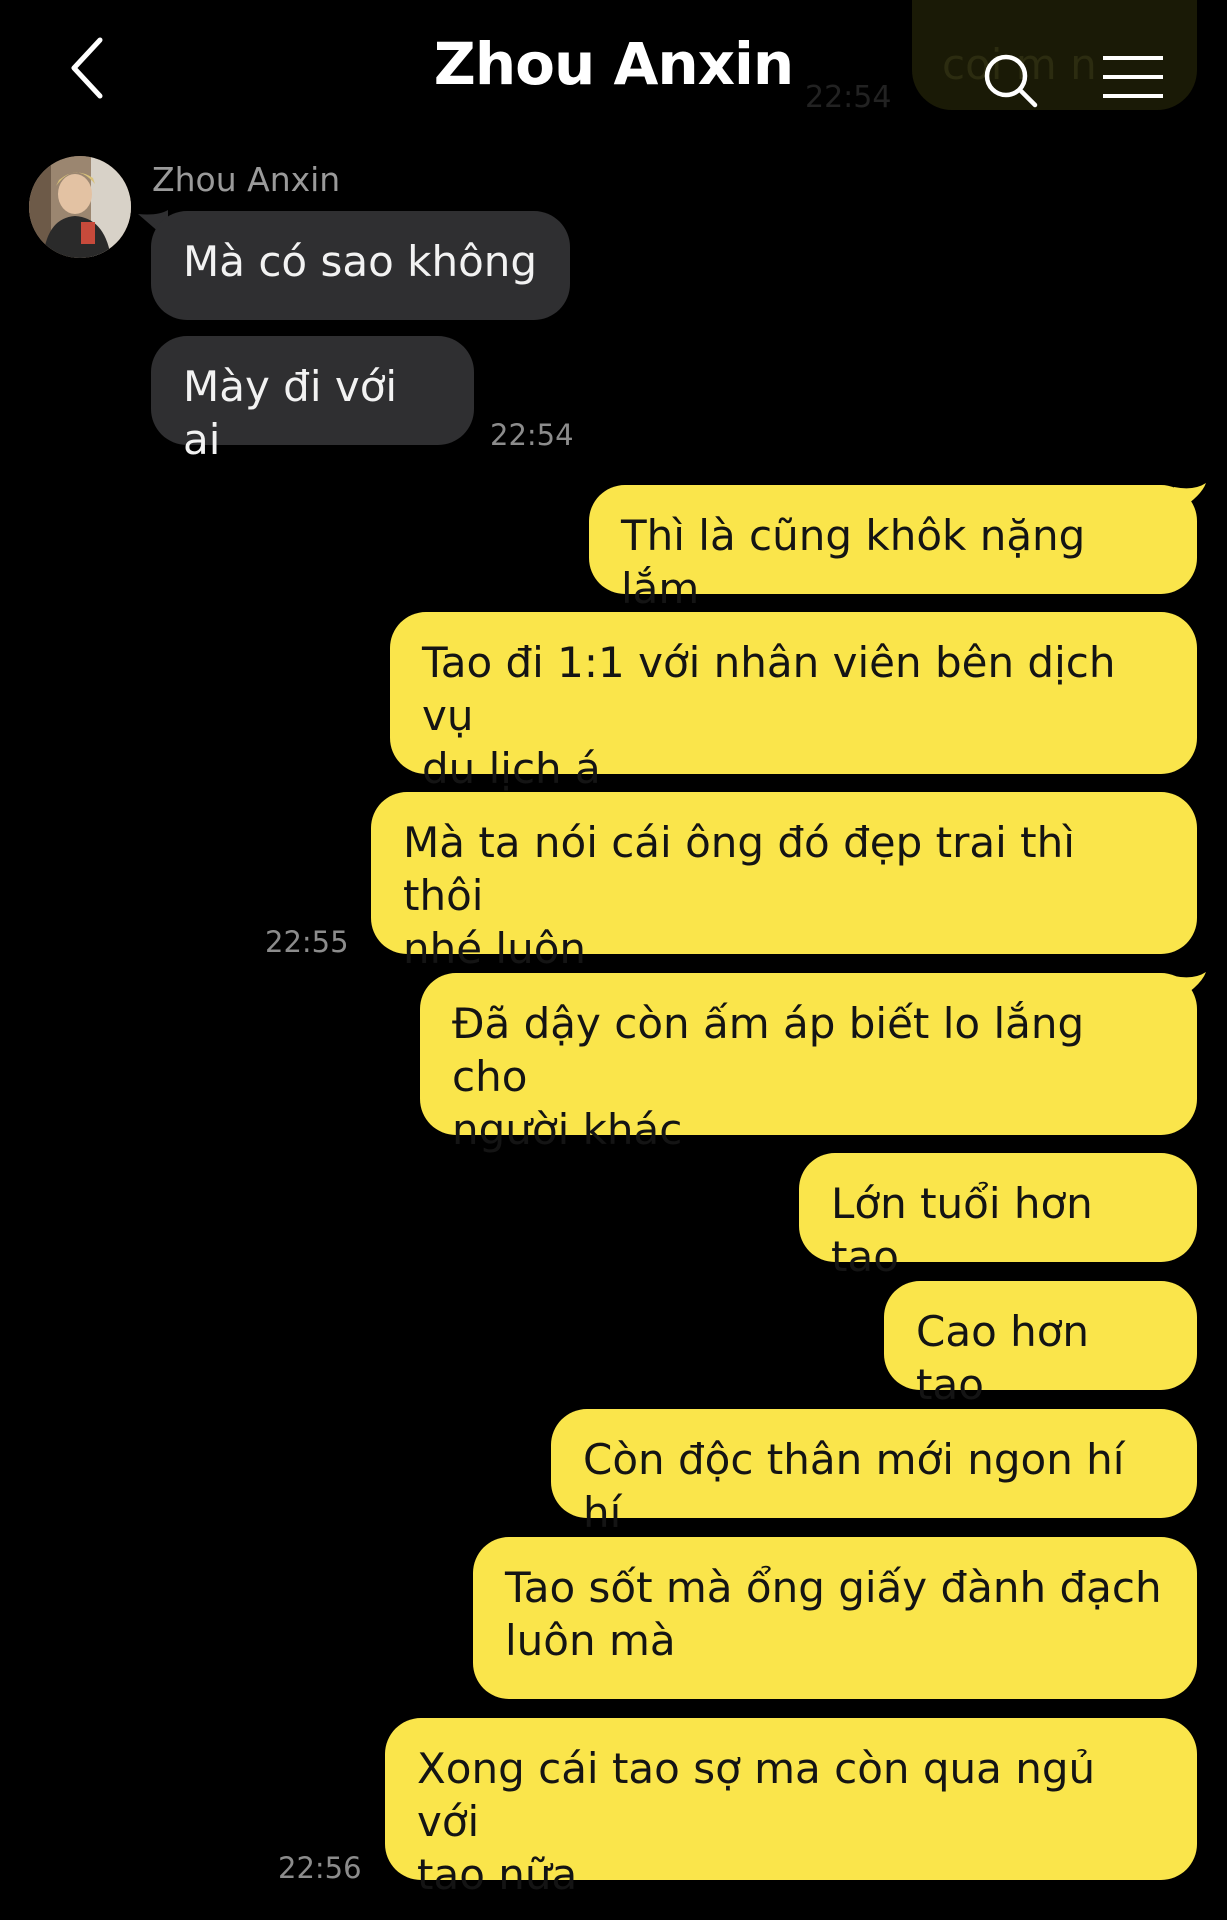 This screenshot has width=1227, height=1920. I want to click on hamburger-menu-icon, so click(1133, 77).